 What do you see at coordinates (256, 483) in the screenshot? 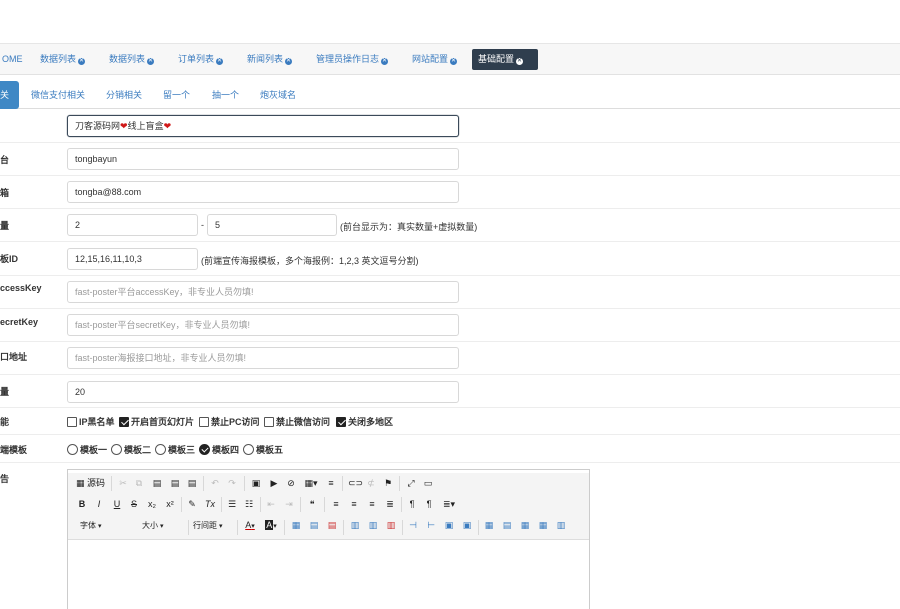
I see `image-icon: ▣` at bounding box center [256, 483].